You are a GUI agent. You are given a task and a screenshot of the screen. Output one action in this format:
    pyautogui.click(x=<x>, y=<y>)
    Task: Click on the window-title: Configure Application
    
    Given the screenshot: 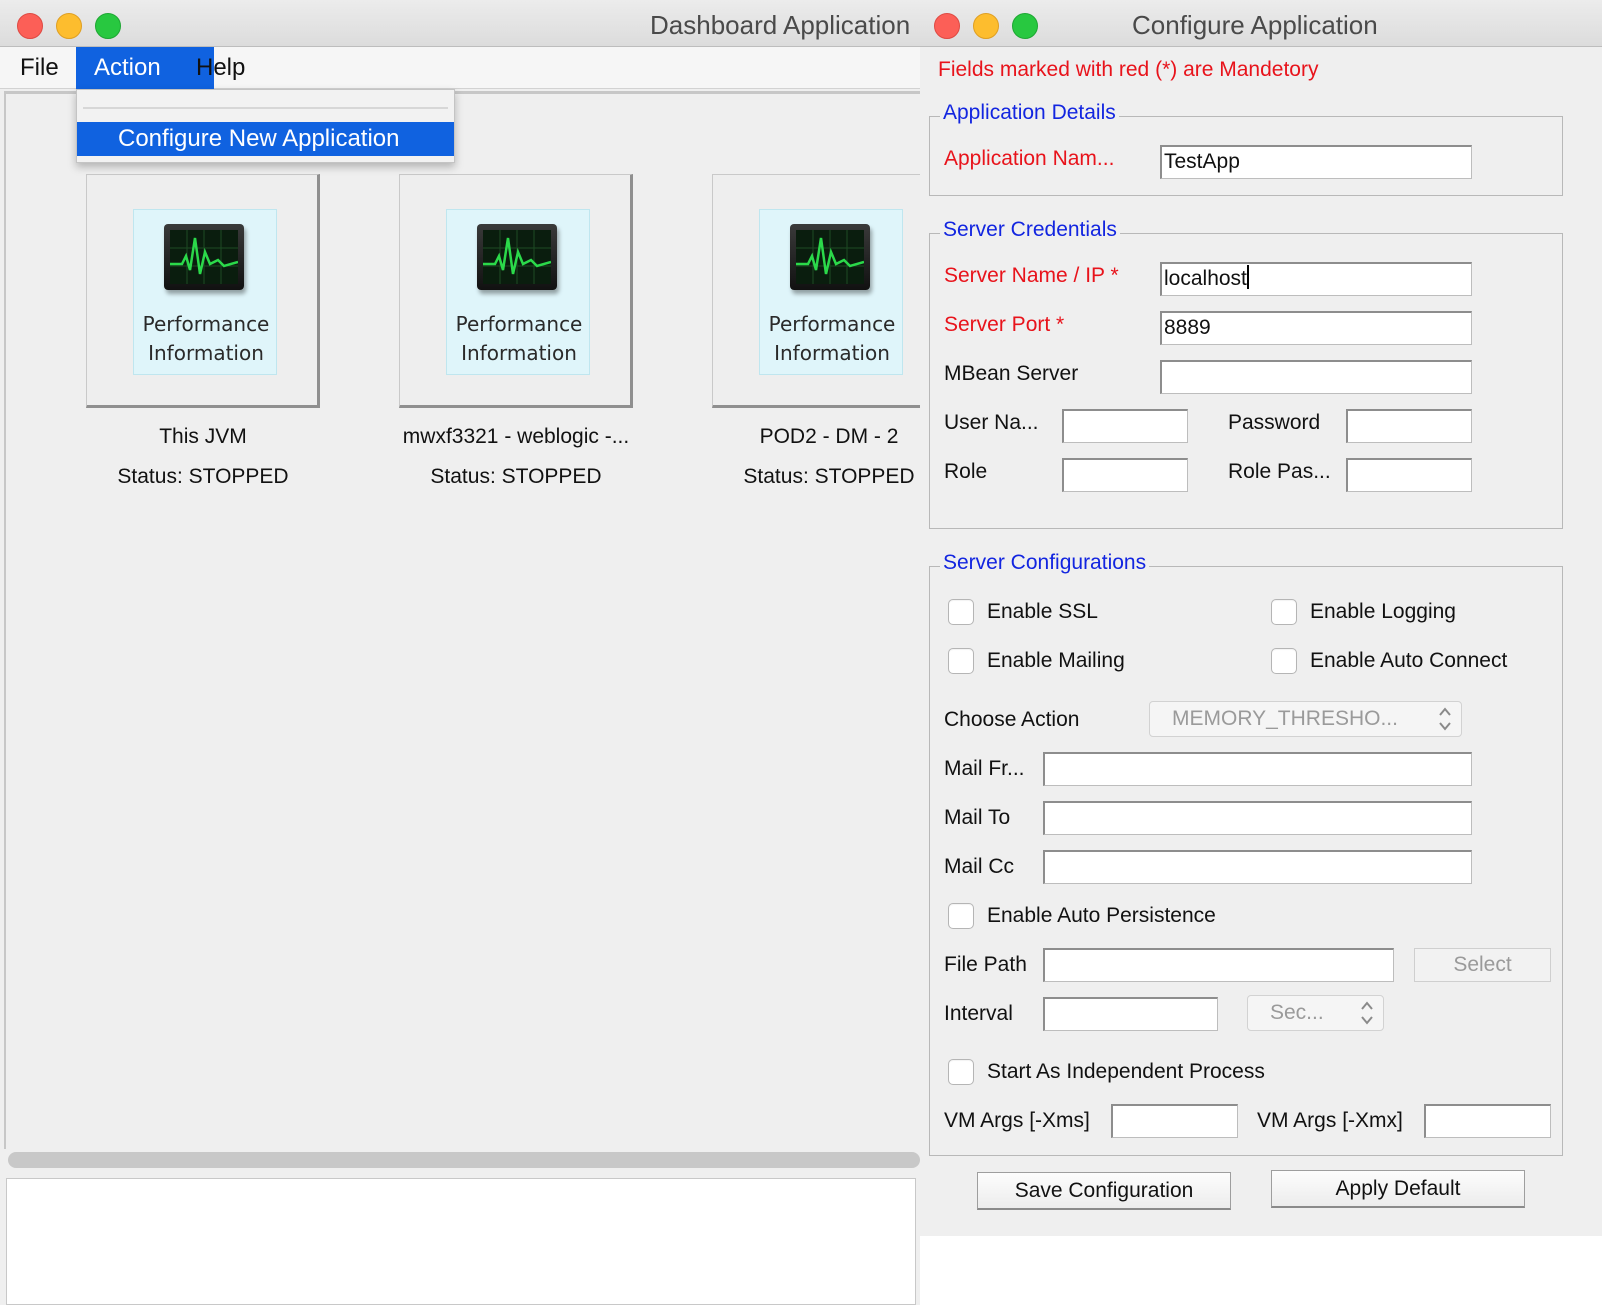 What is the action you would take?
    pyautogui.click(x=1255, y=25)
    